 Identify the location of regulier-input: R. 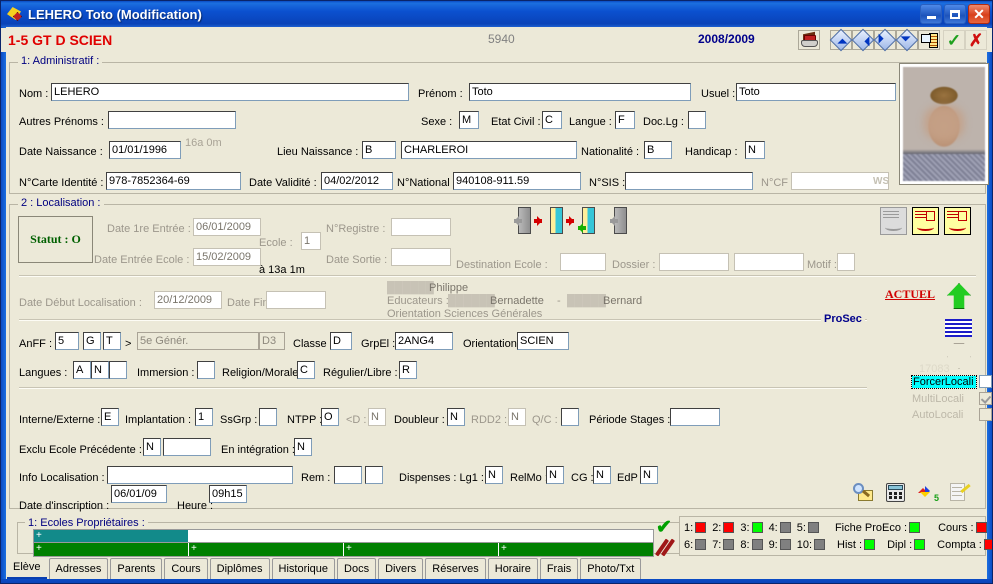
(408, 370).